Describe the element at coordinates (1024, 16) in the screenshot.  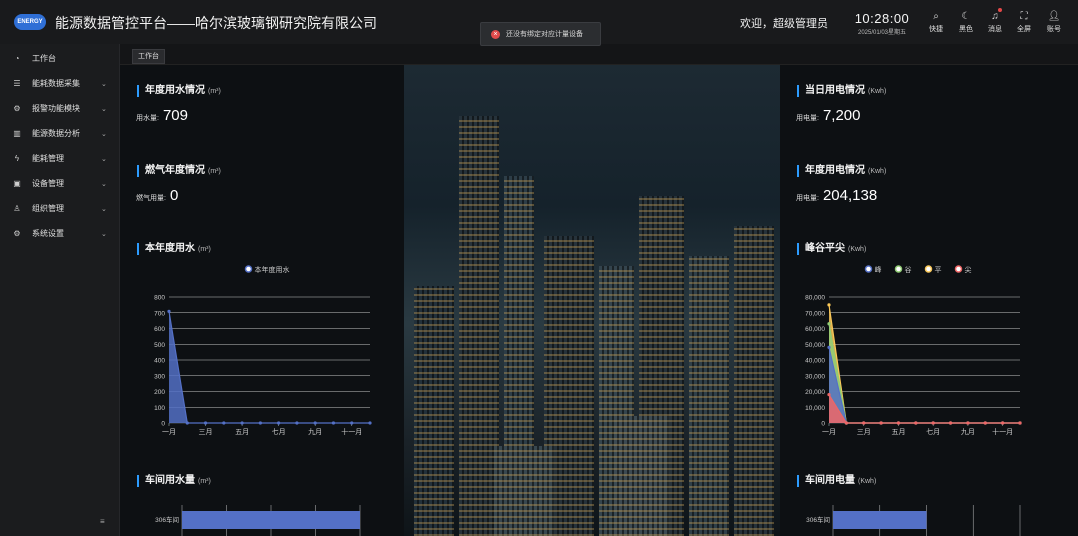
I see `fullscreen-icon: ⛶` at that location.